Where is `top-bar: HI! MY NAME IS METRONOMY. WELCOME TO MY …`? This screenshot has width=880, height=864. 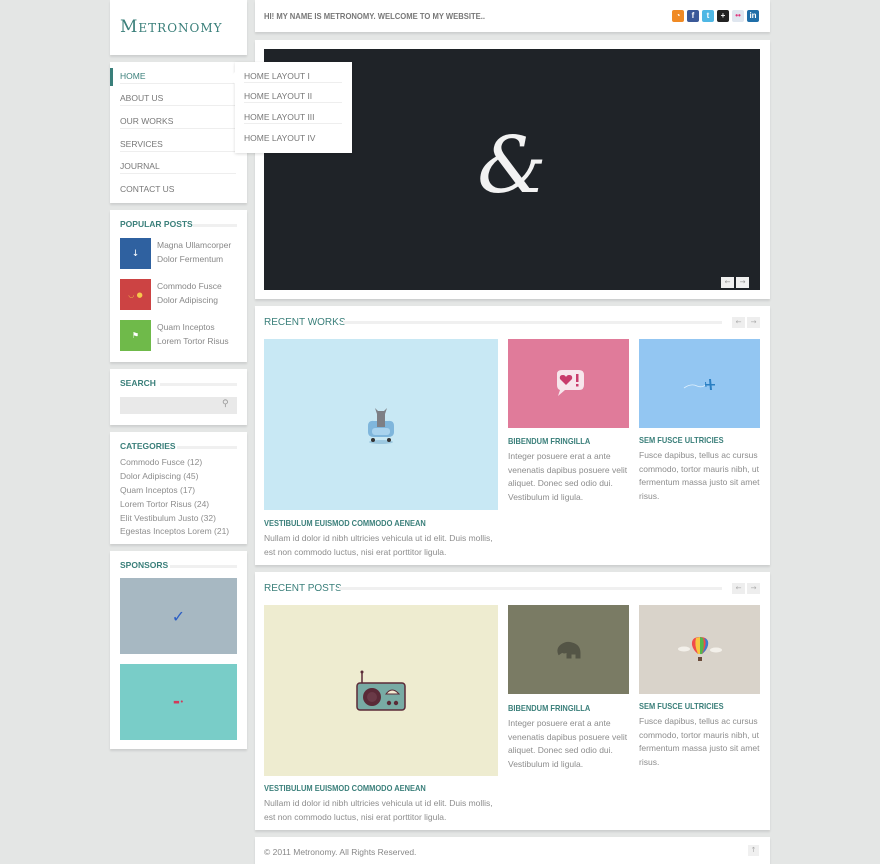
top-bar: HI! MY NAME IS METRONOMY. WELCOME TO MY … is located at coordinates (512, 16).